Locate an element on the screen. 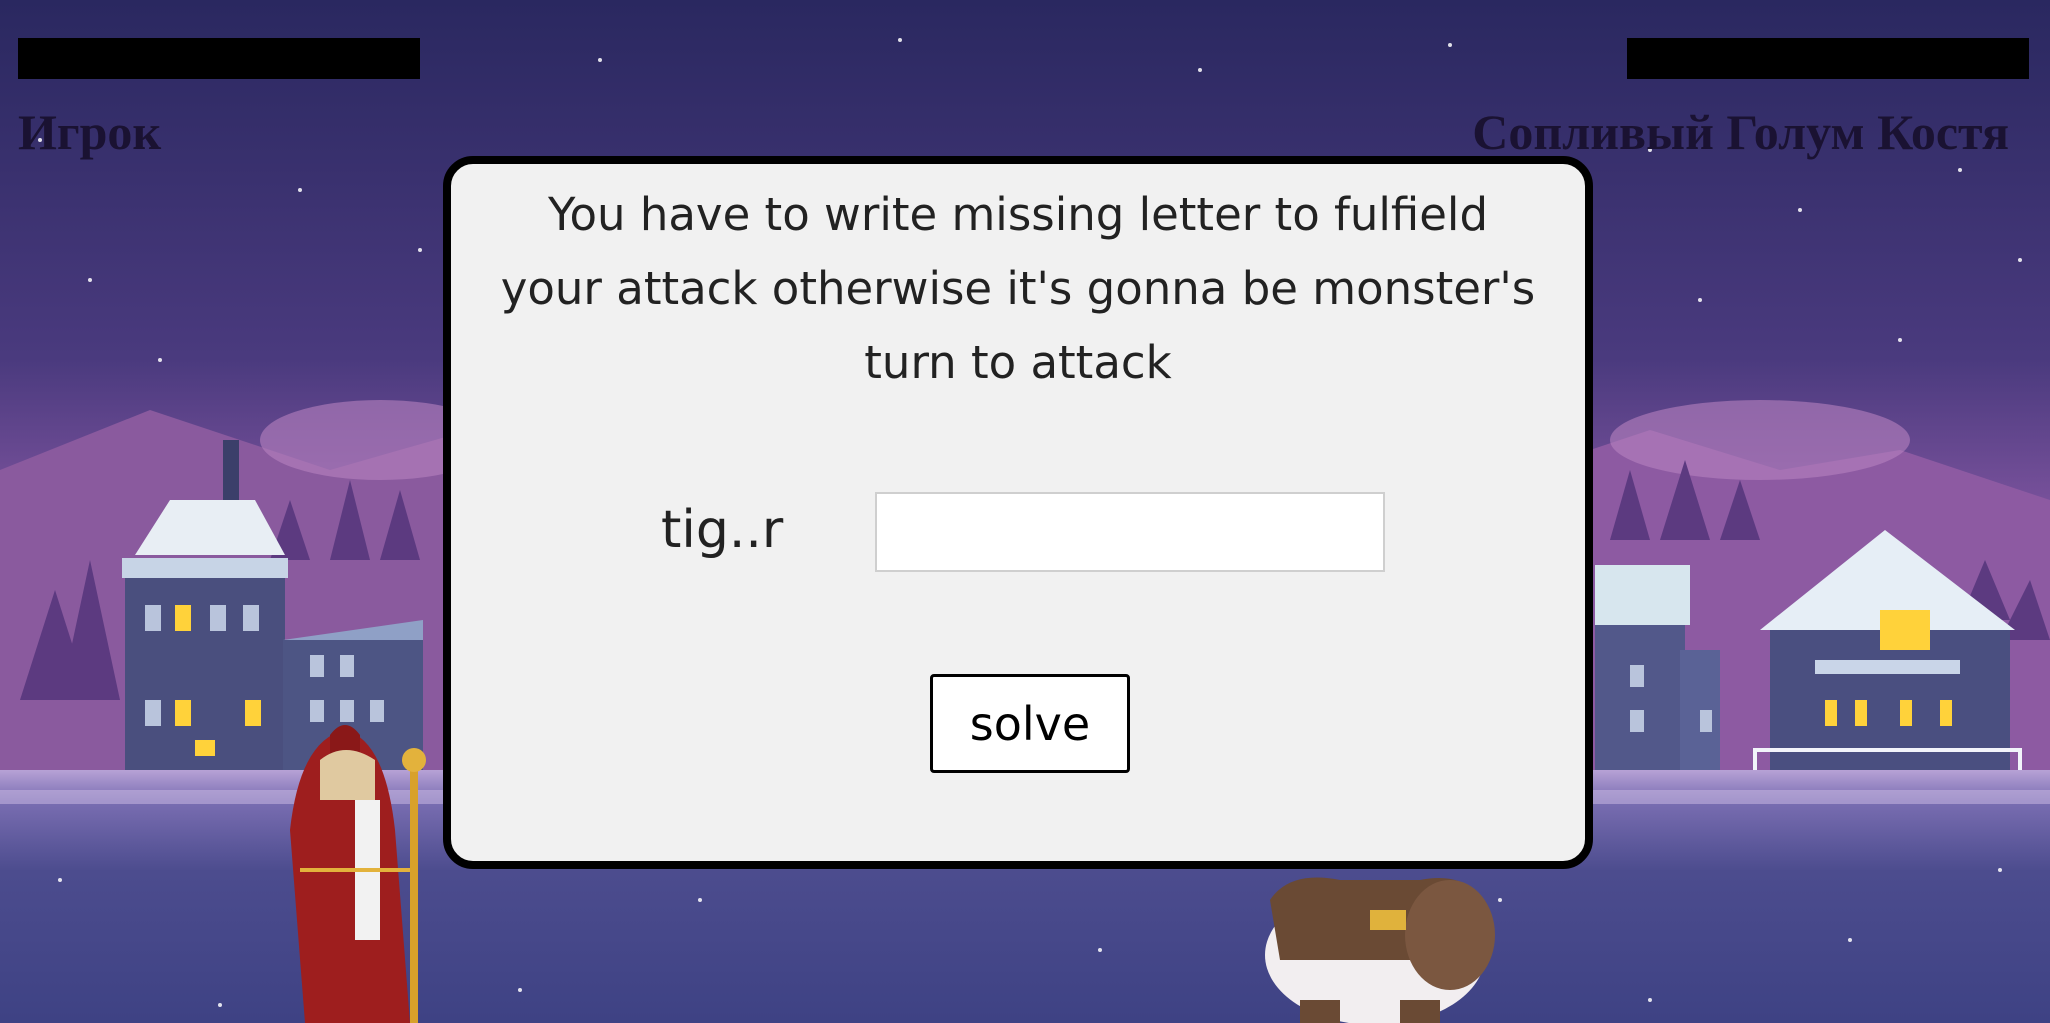 The width and height of the screenshot is (2050, 1023). answer-input is located at coordinates (1130, 532).